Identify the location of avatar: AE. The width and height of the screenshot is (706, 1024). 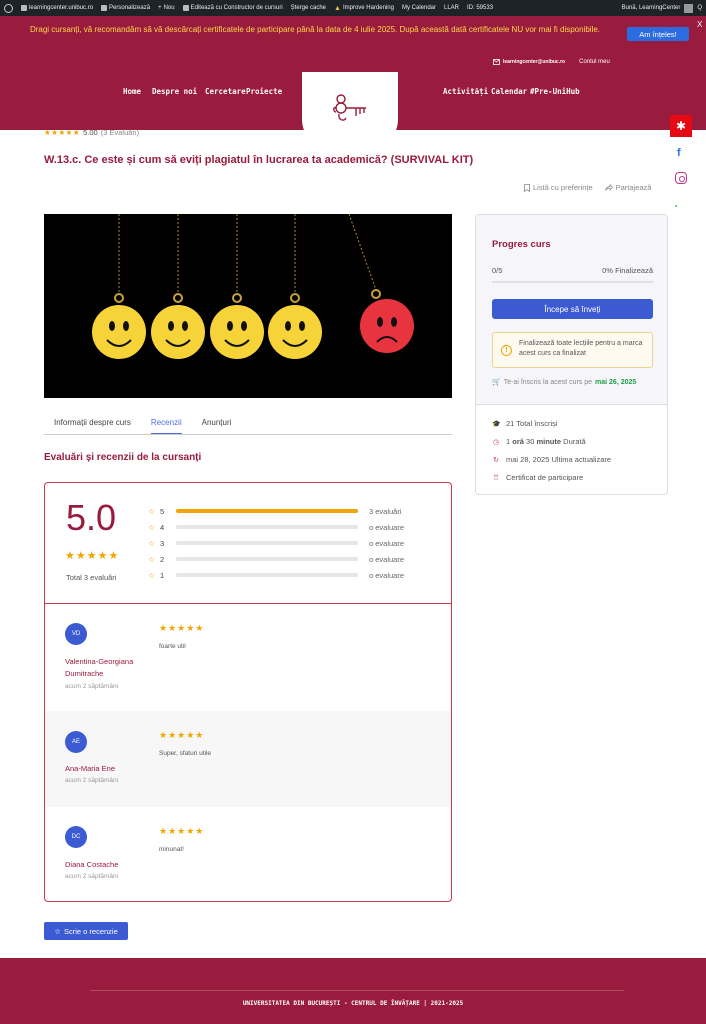
(76, 742).